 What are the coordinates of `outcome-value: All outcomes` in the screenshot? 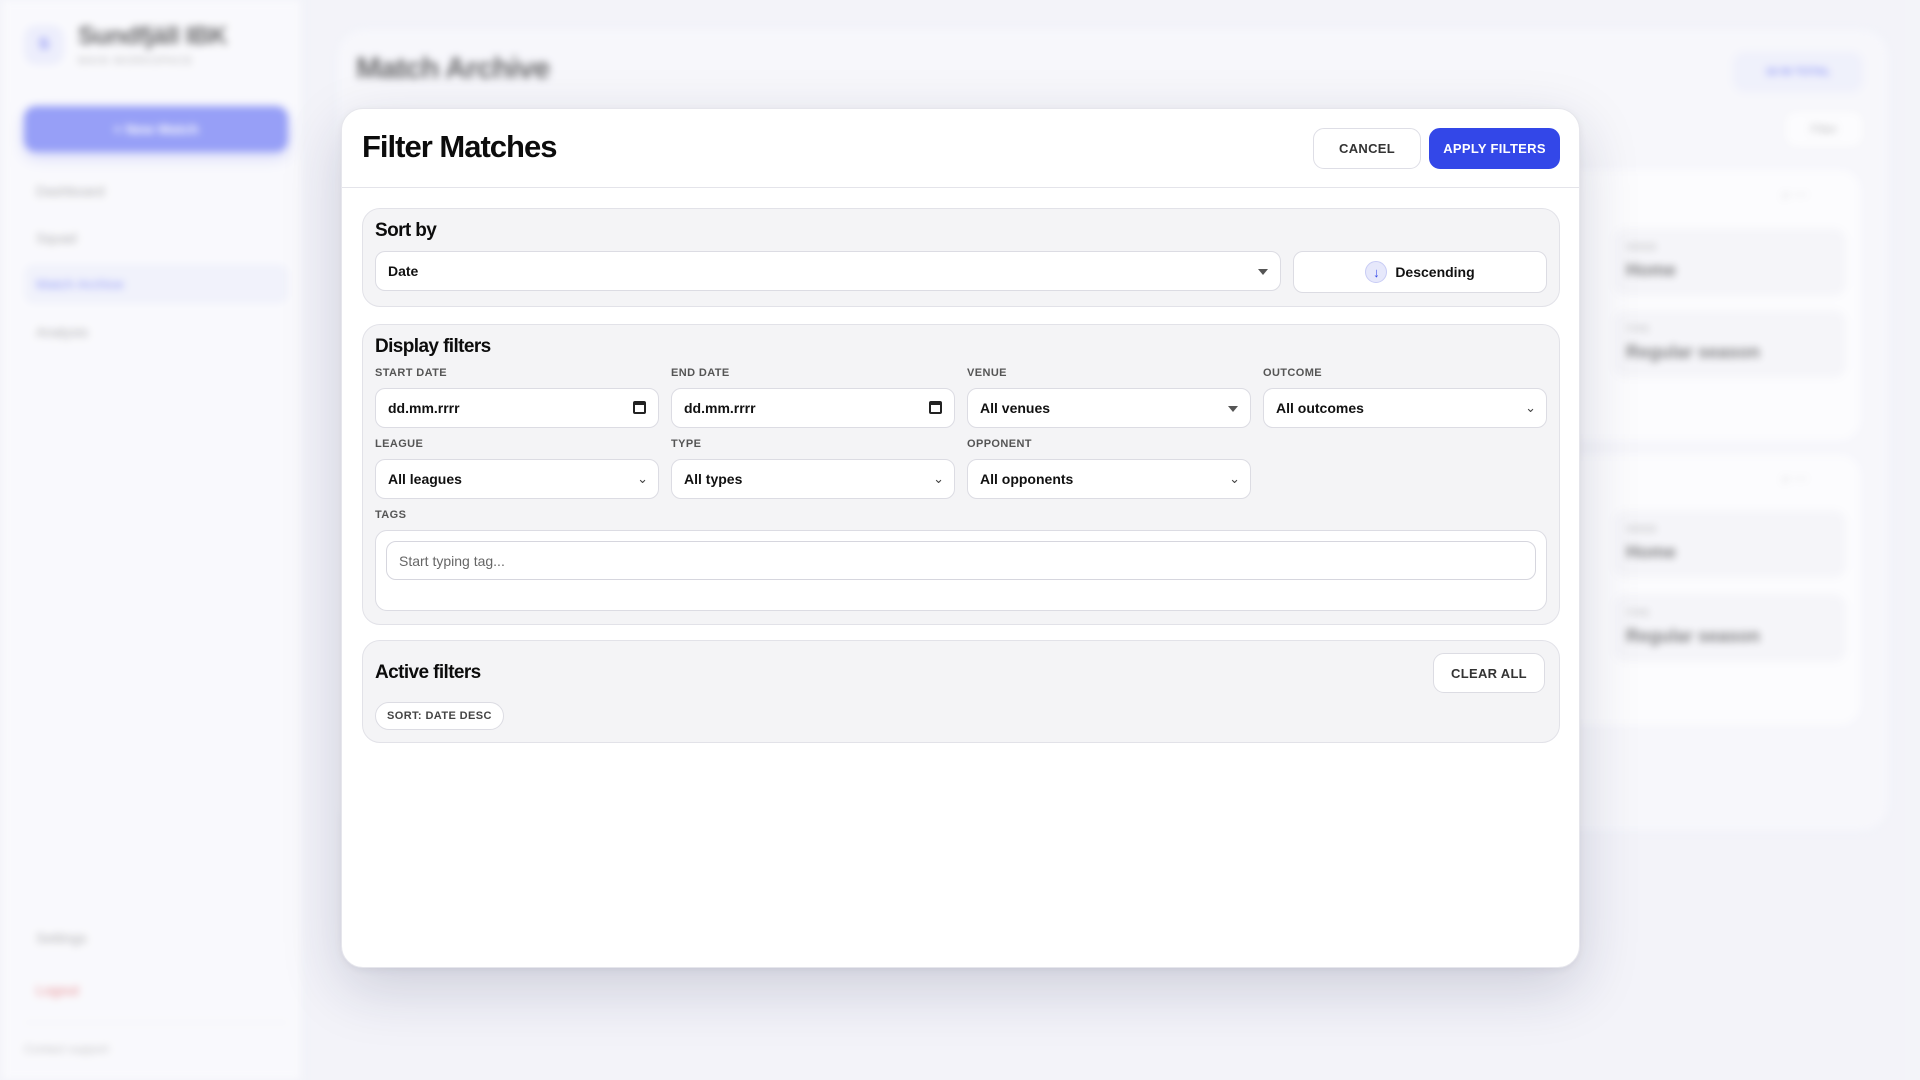 It's located at (1320, 408).